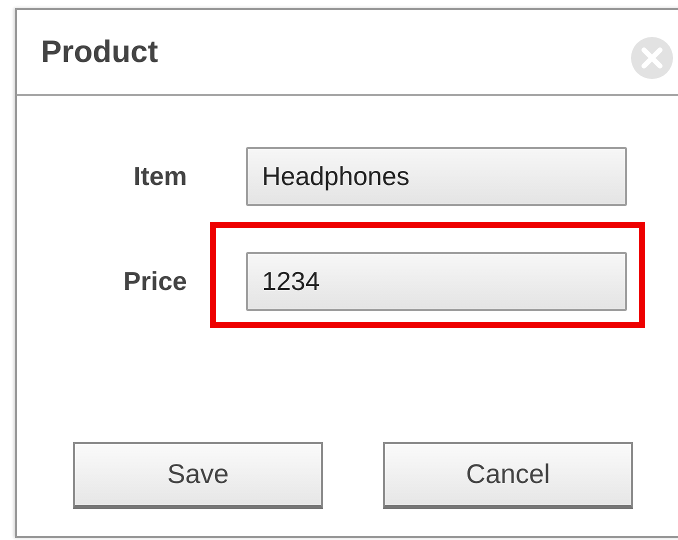 Image resolution: width=678 pixels, height=540 pixels. I want to click on close-icon, so click(652, 58).